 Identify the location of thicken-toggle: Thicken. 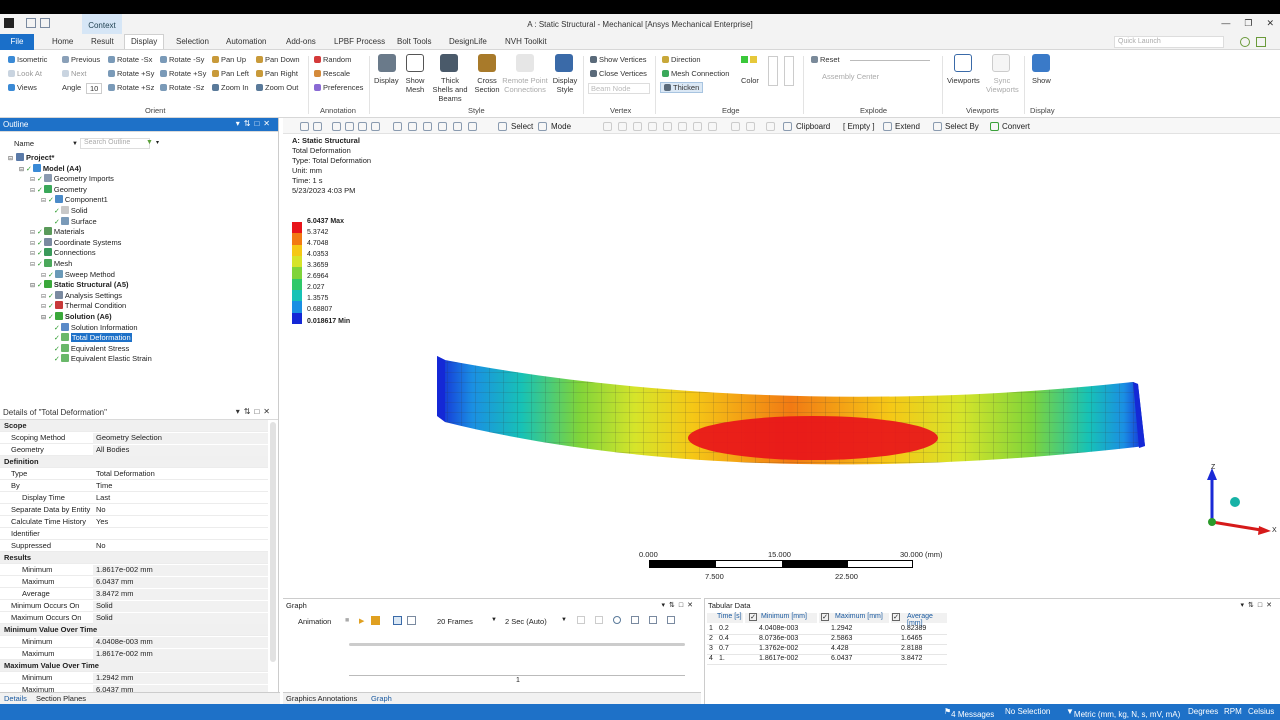
(682, 87).